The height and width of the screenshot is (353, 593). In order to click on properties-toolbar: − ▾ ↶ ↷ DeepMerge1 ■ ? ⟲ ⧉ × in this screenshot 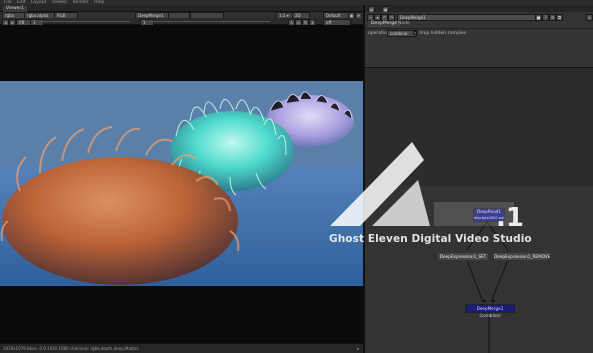, I will do `click(479, 16)`.